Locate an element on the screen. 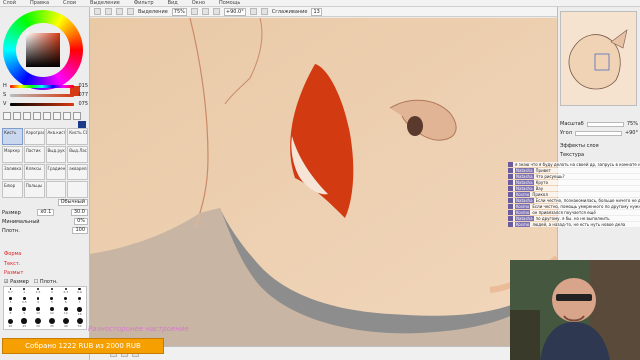 The image size is (640, 360). texture-header: Текстура is located at coordinates (599, 155).